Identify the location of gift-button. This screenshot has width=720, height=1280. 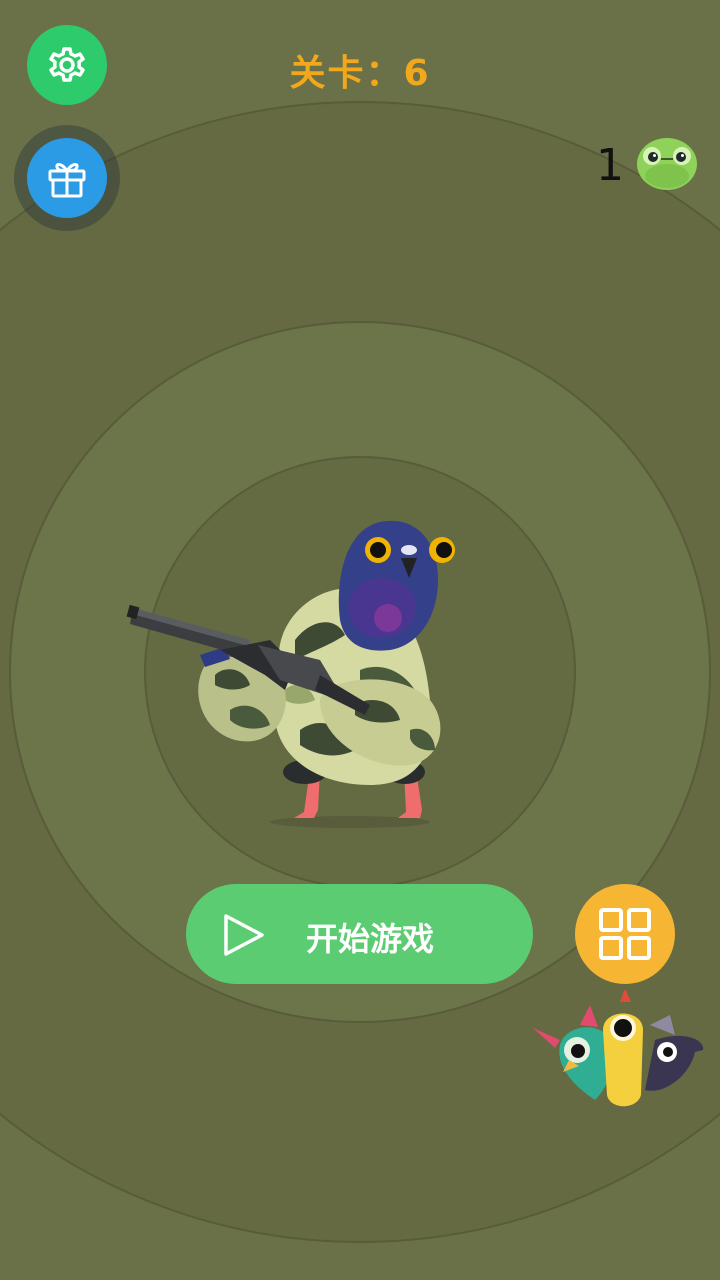
(67, 178).